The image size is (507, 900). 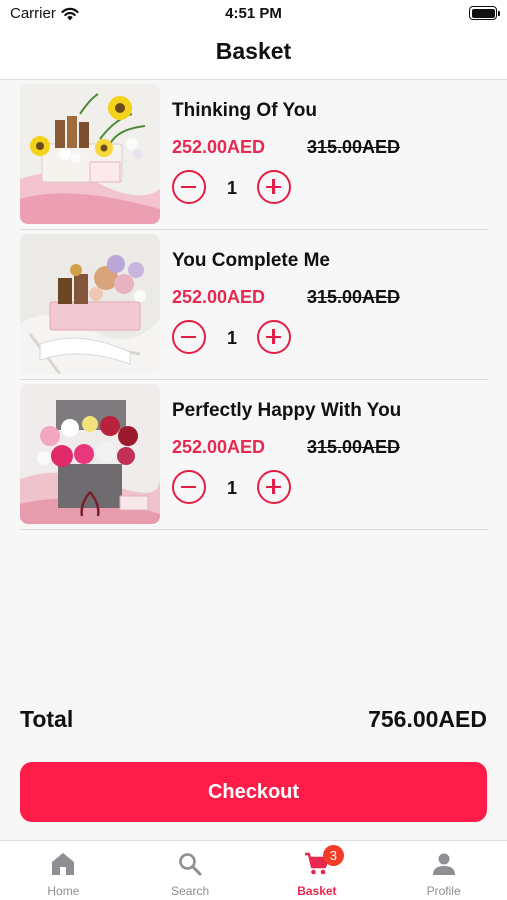 I want to click on product-name: Thinking Of You, so click(x=244, y=111).